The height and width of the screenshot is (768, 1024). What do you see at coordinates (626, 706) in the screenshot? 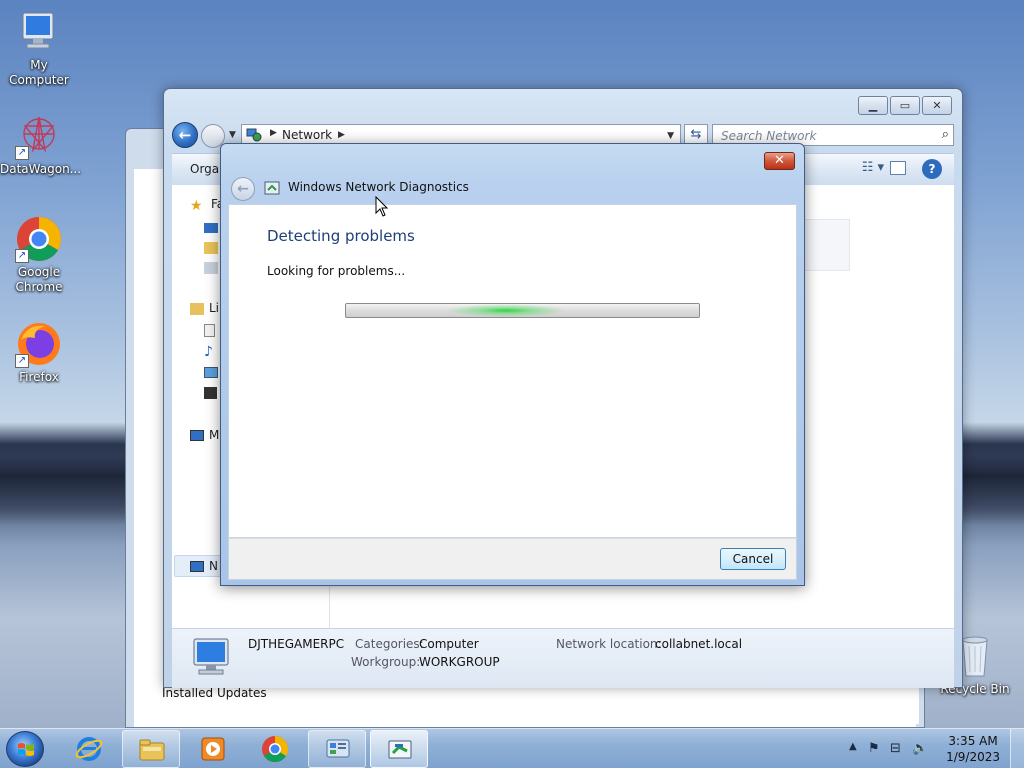
I see `background-window-pane` at bounding box center [626, 706].